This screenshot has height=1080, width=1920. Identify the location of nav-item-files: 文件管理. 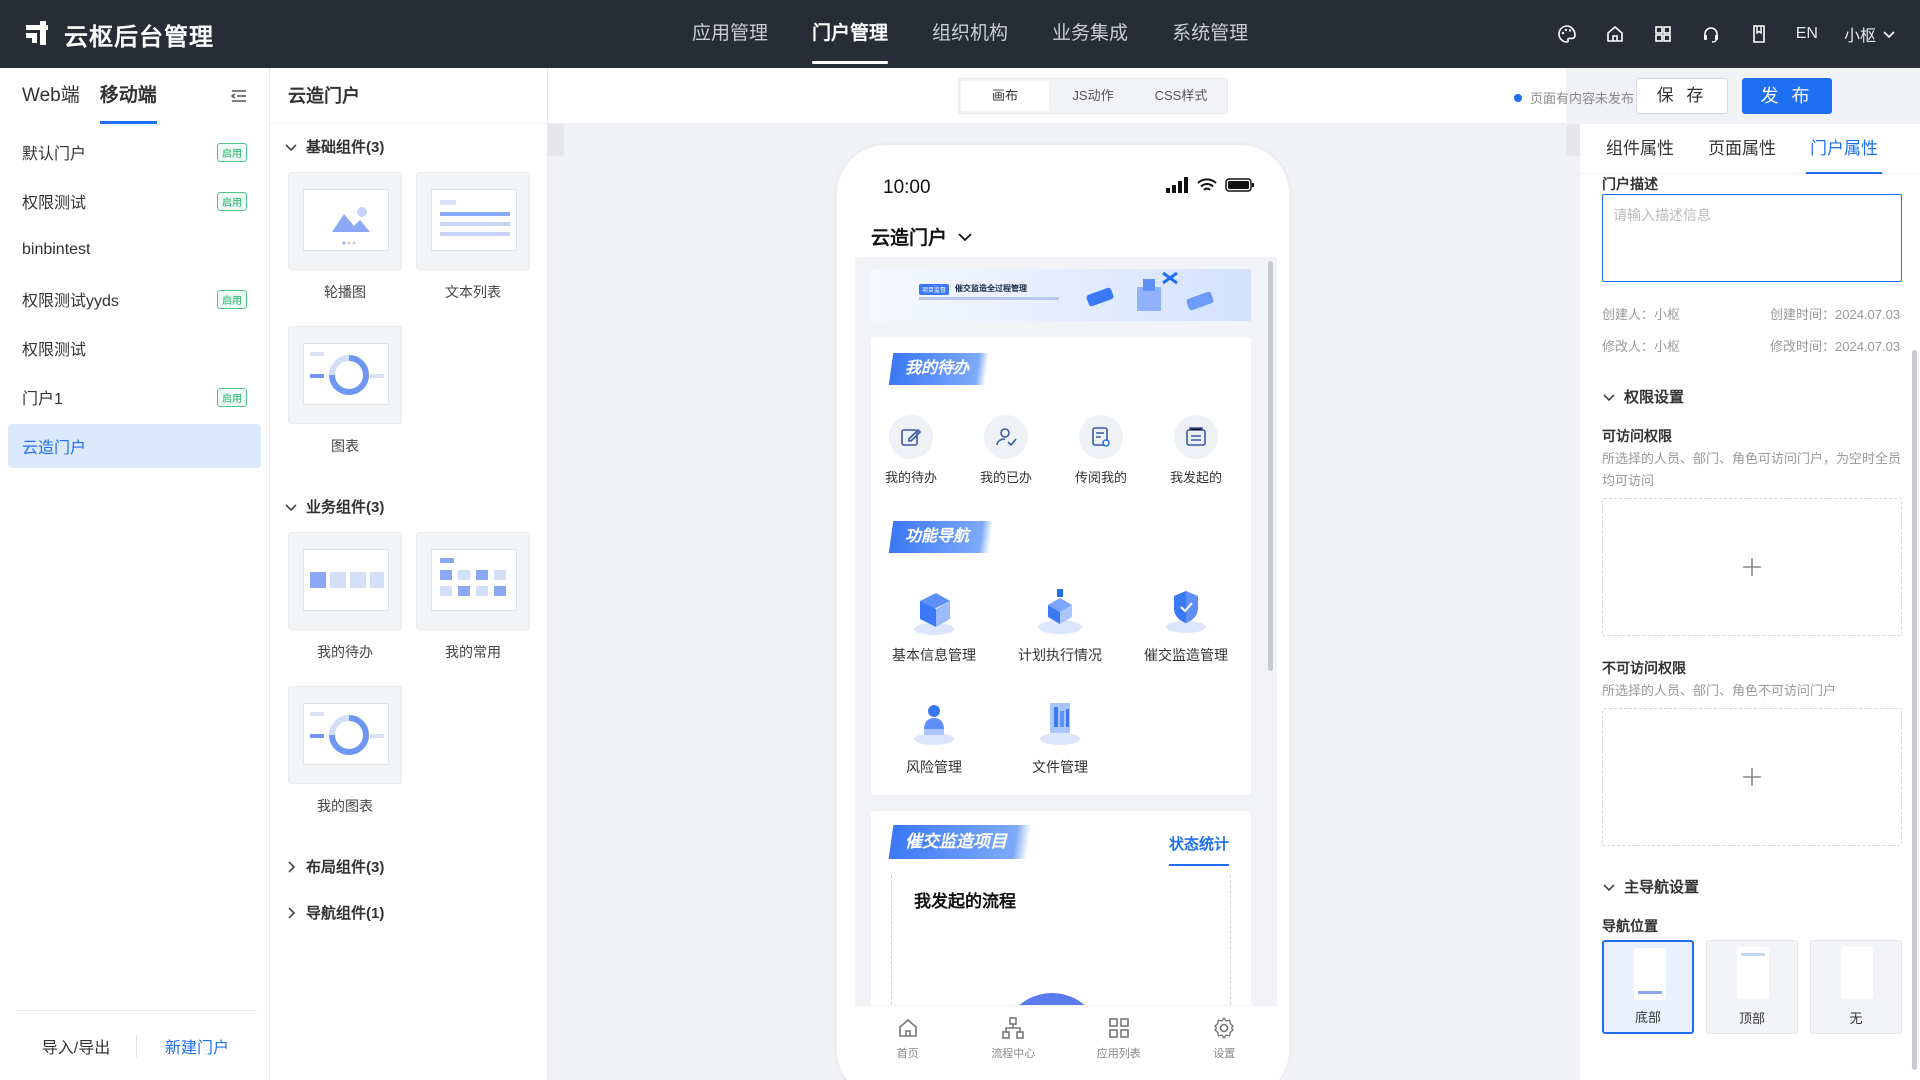
(1060, 736).